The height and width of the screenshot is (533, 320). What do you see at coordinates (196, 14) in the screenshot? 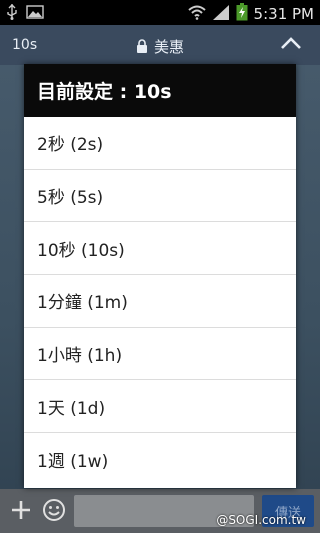
I see `wifi-icon` at bounding box center [196, 14].